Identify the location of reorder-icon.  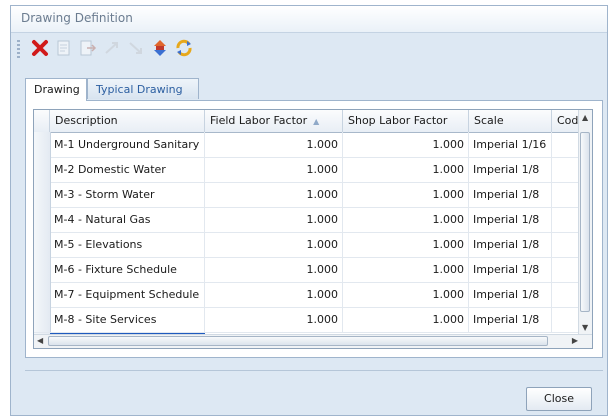
(160, 48).